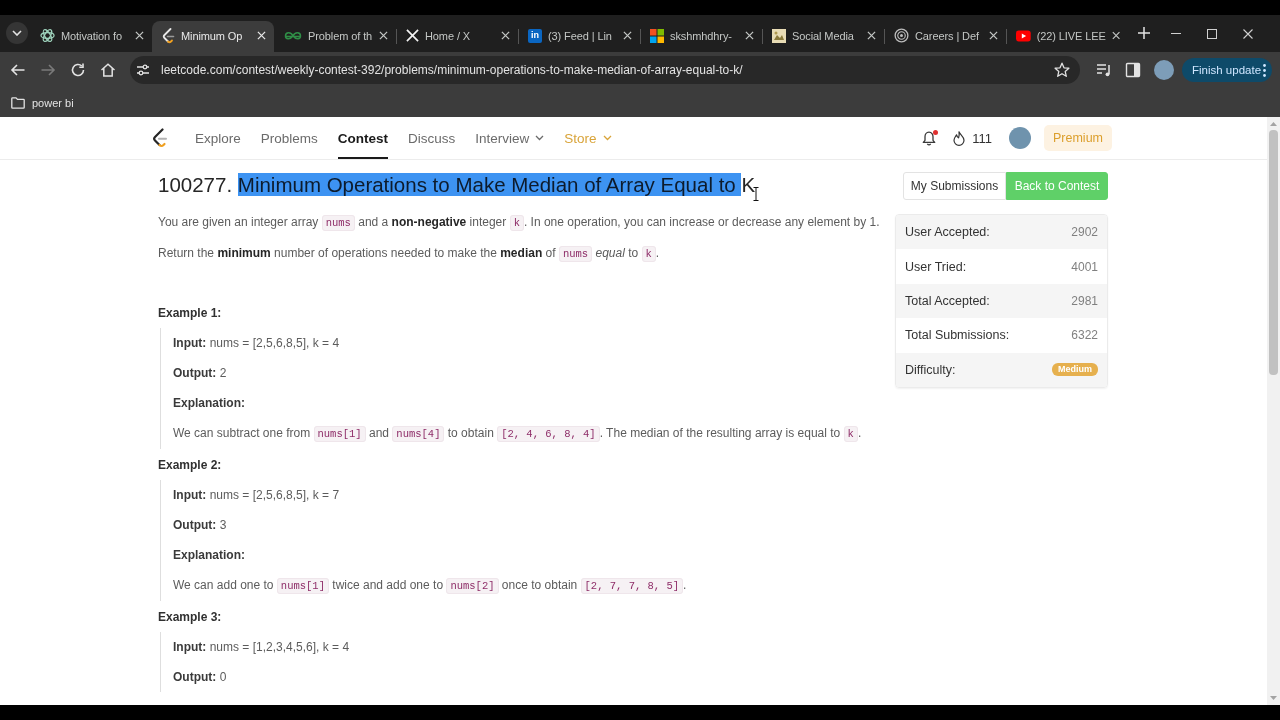 The width and height of the screenshot is (1280, 720). What do you see at coordinates (457, 36) in the screenshot?
I see `browser-tab: Home / X` at bounding box center [457, 36].